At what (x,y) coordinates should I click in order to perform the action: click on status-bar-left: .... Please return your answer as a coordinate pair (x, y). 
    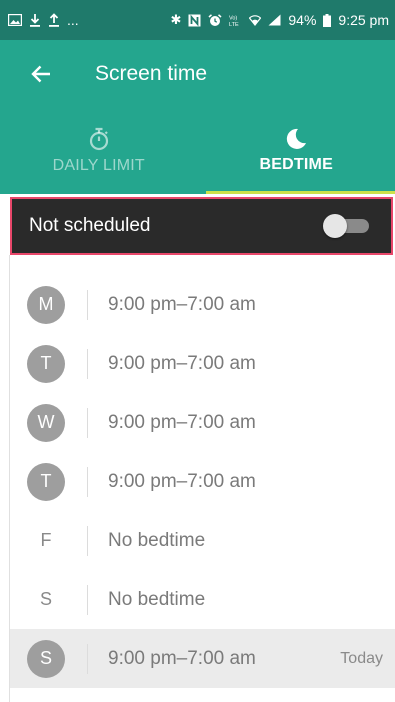
    Looking at the image, I should click on (43, 20).